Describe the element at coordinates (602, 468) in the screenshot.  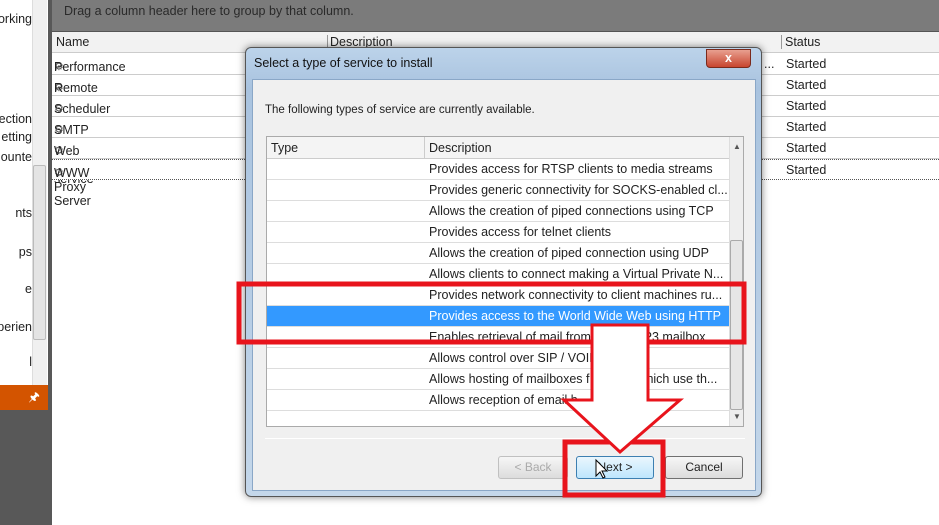
I see `mouse-cursor-icon` at that location.